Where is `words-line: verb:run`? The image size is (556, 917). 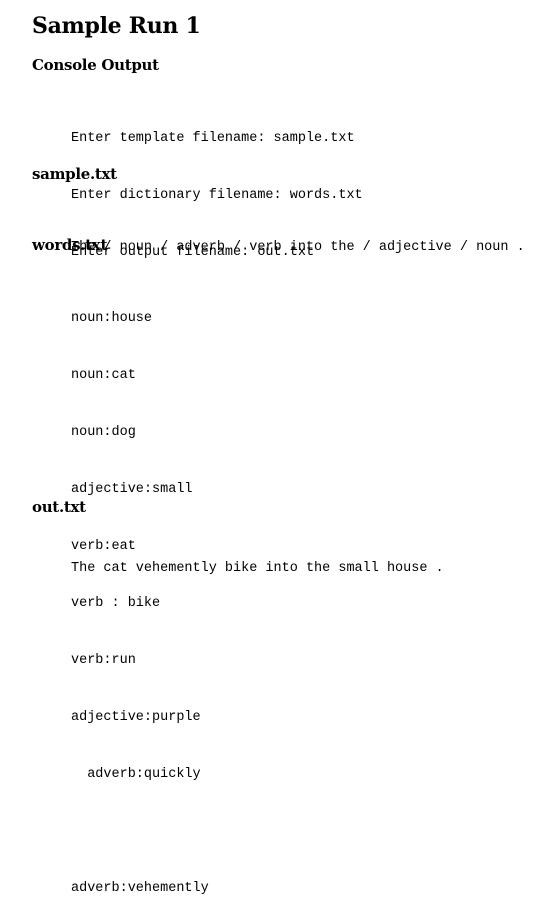
words-line: verb:run is located at coordinates (103, 660).